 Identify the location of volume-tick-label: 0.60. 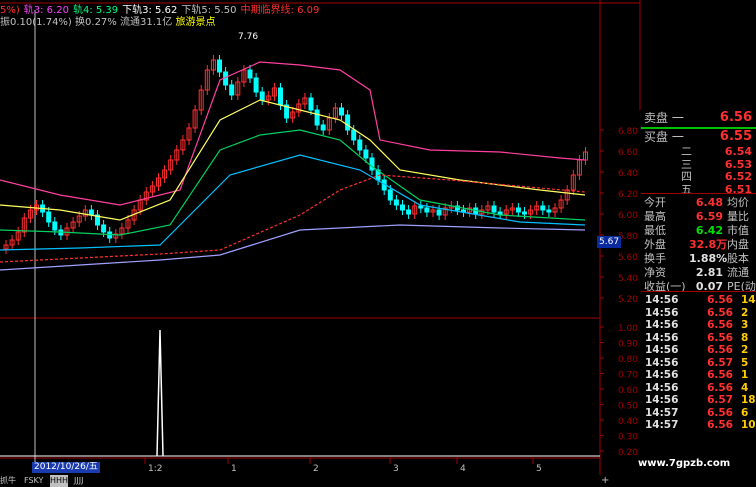
(628, 391).